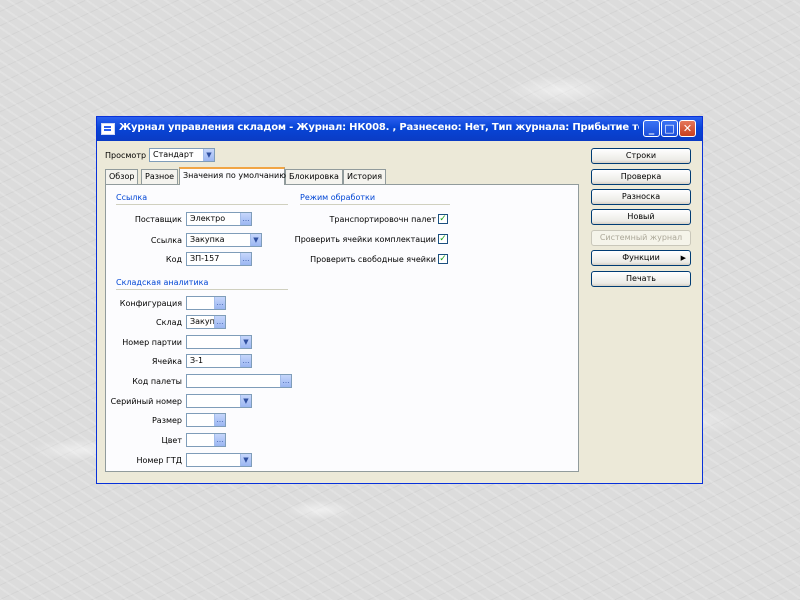 This screenshot has height=600, width=800. What do you see at coordinates (152, 342) in the screenshot?
I see `batch-number-label: Номер партии` at bounding box center [152, 342].